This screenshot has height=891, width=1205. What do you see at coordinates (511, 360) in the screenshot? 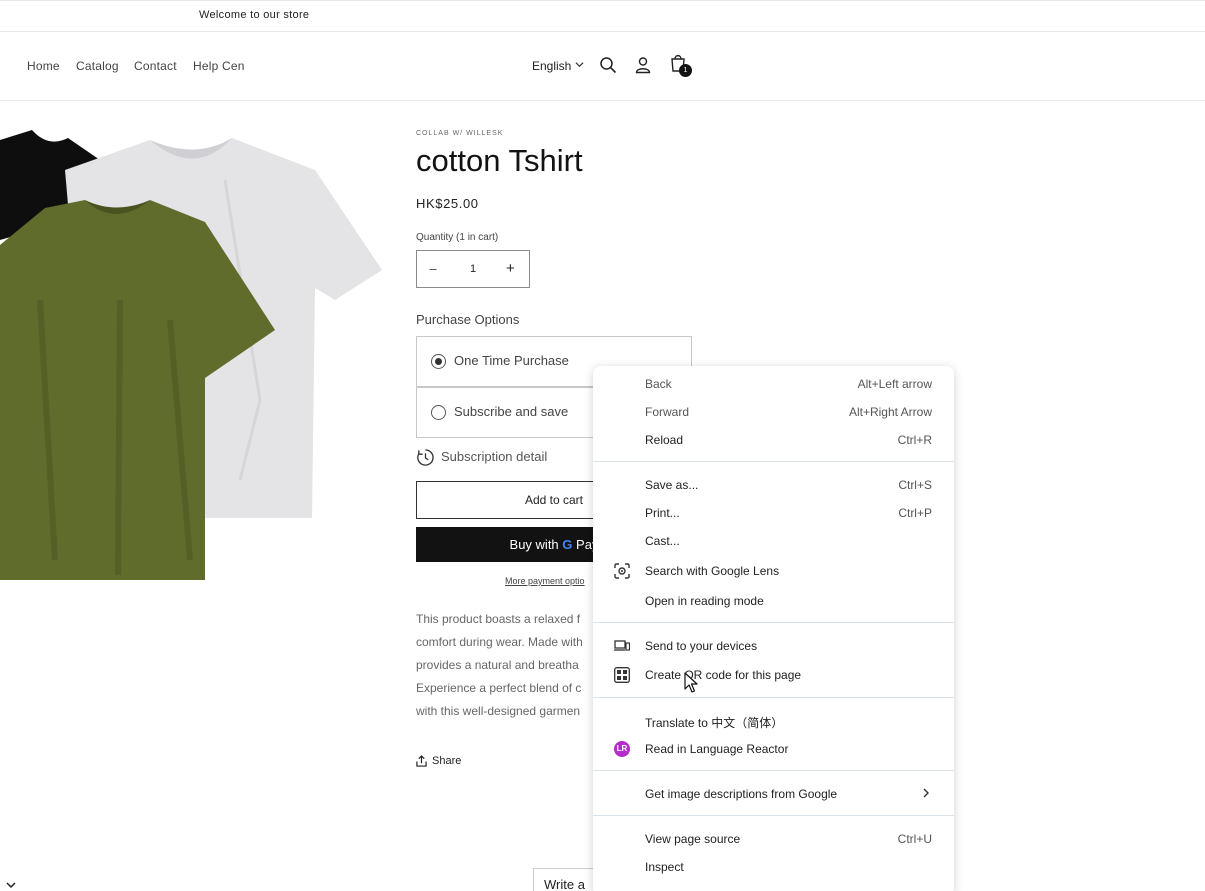
I see `option-label: One Time Purchase` at bounding box center [511, 360].